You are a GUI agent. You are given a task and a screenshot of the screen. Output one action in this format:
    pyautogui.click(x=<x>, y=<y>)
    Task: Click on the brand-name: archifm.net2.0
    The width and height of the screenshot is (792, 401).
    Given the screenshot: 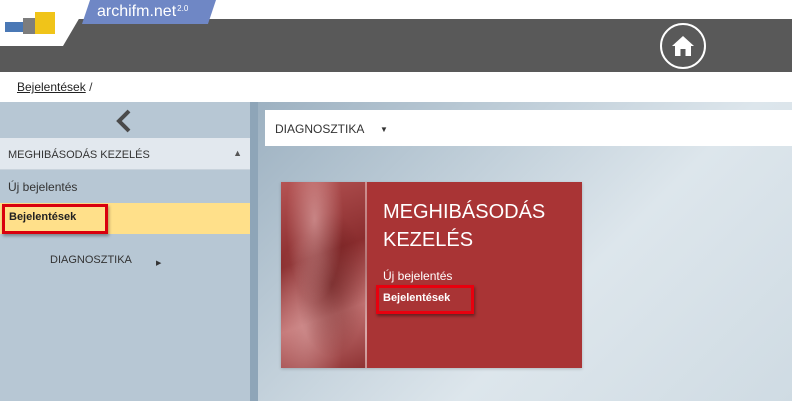 What is the action you would take?
    pyautogui.click(x=143, y=12)
    